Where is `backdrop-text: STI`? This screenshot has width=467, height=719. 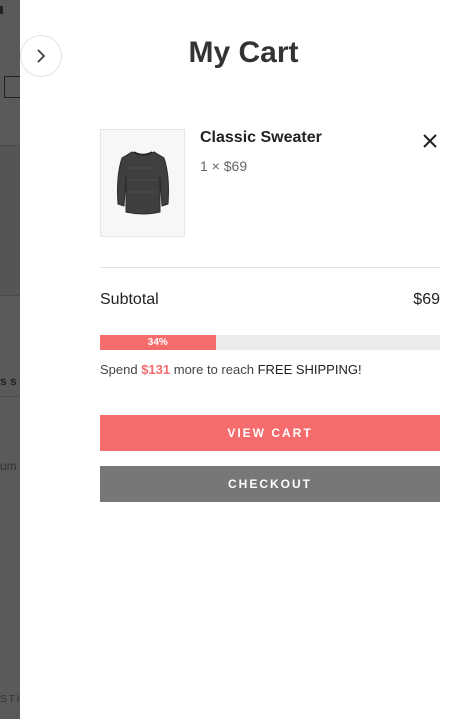 backdrop-text: STI is located at coordinates (10, 699).